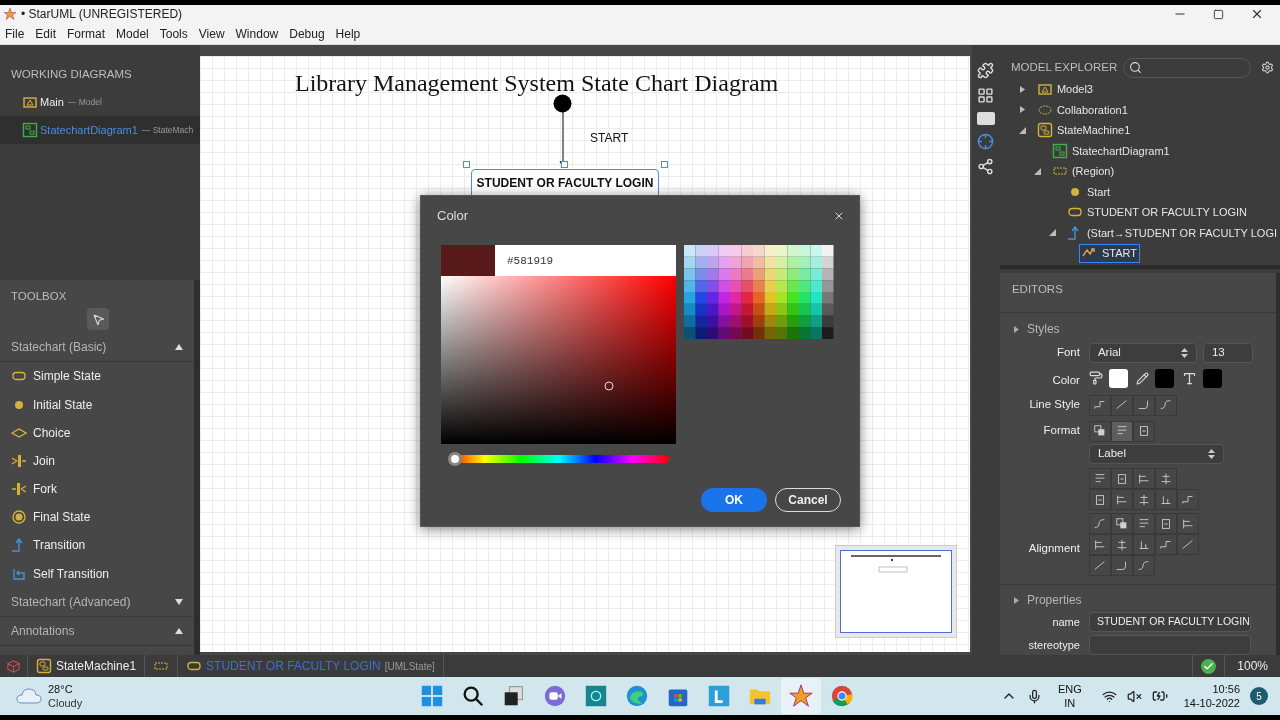 The image size is (1280, 720). I want to click on working-diagram-item: StatechartDiagram1 — StateMach, so click(100, 130).